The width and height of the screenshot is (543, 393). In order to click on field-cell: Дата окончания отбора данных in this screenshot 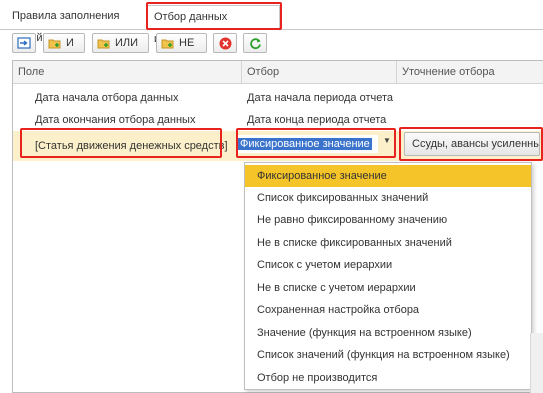, I will do `click(115, 120)`.